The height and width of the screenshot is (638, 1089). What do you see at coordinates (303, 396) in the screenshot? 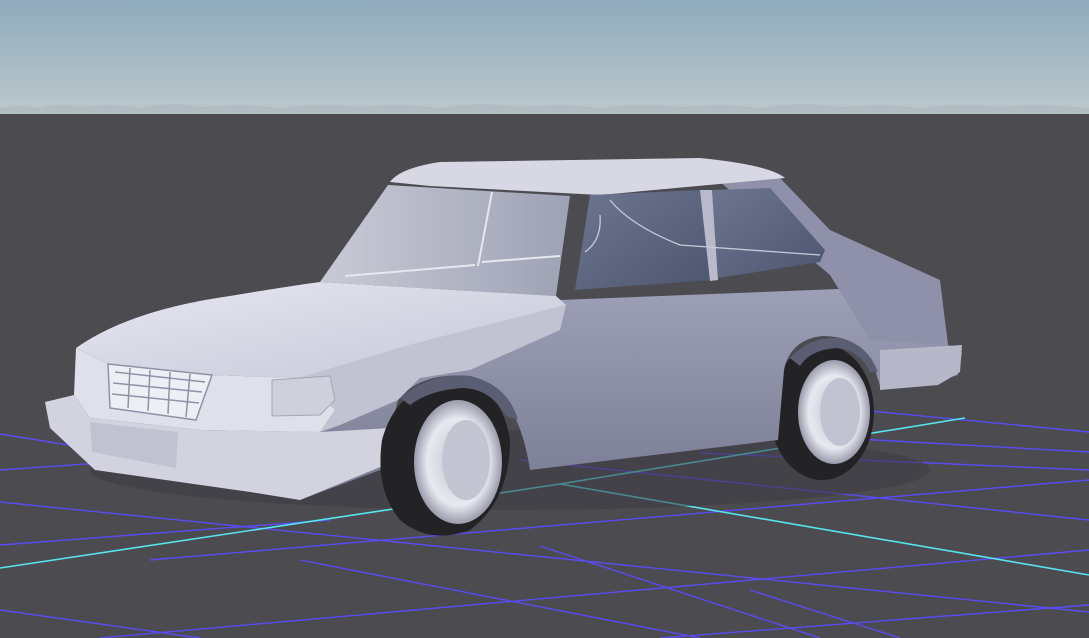
I see `headlight` at bounding box center [303, 396].